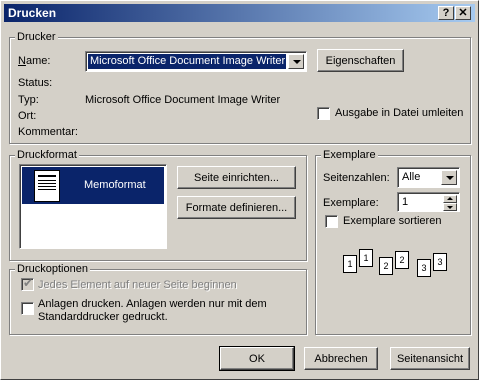 The image size is (479, 380). Describe the element at coordinates (323, 113) in the screenshot. I see `print-to-file-checkbox` at that location.